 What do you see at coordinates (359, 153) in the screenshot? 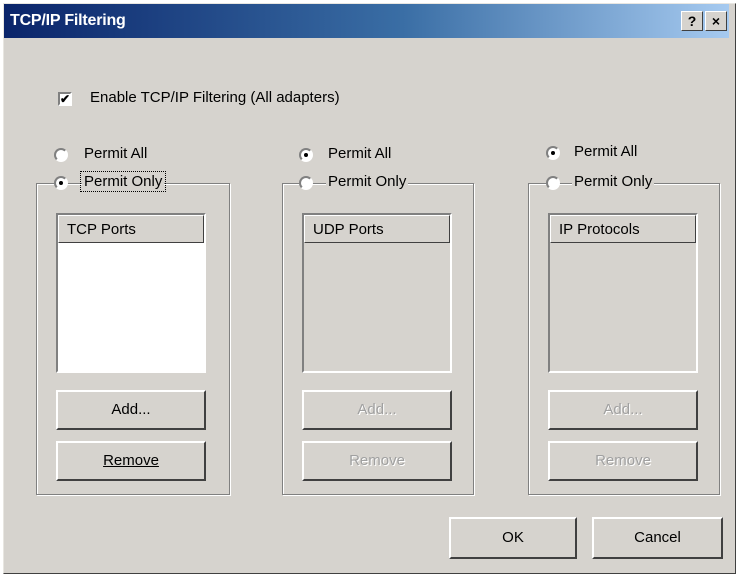
I see `udp-permit-all-label: Permit All` at bounding box center [359, 153].